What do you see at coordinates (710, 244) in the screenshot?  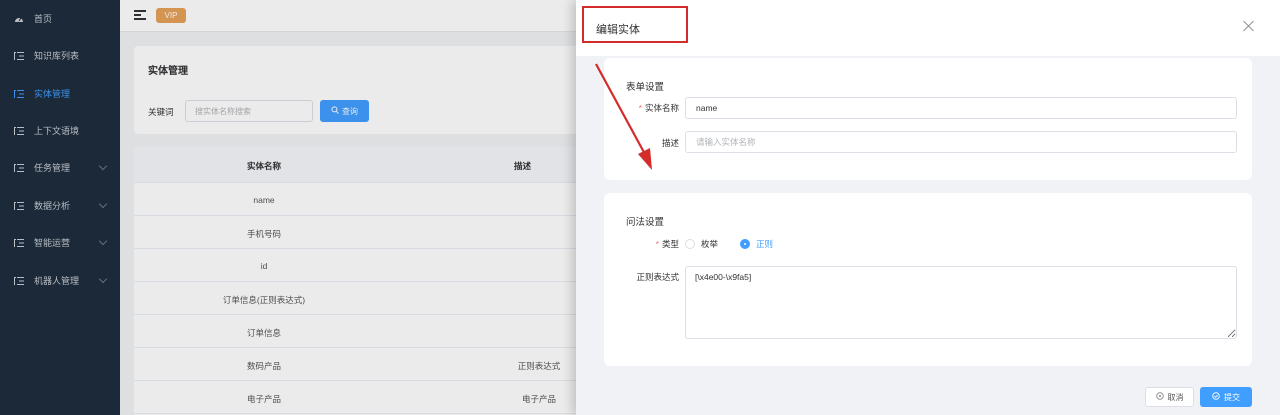 I see `radio-label: 枚举` at bounding box center [710, 244].